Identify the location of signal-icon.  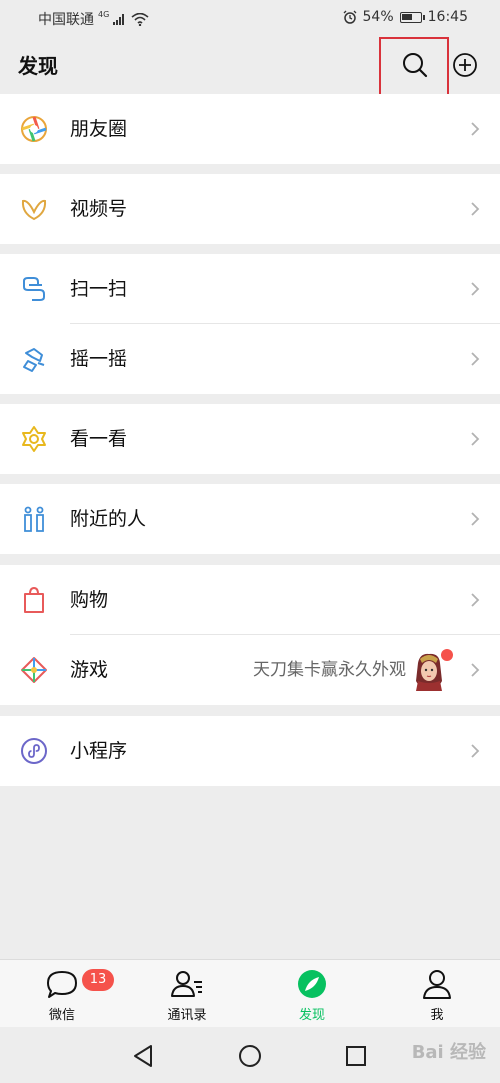
(119, 19).